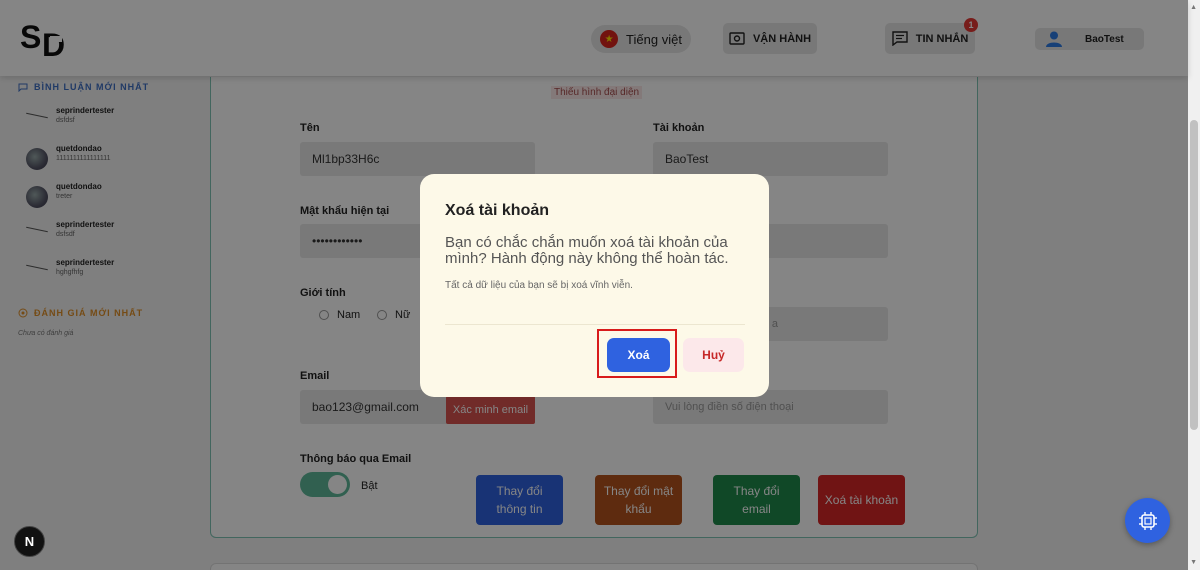 The height and width of the screenshot is (570, 1200). Describe the element at coordinates (1193, 562) in the screenshot. I see `scroll-down-icon: ▼` at that location.